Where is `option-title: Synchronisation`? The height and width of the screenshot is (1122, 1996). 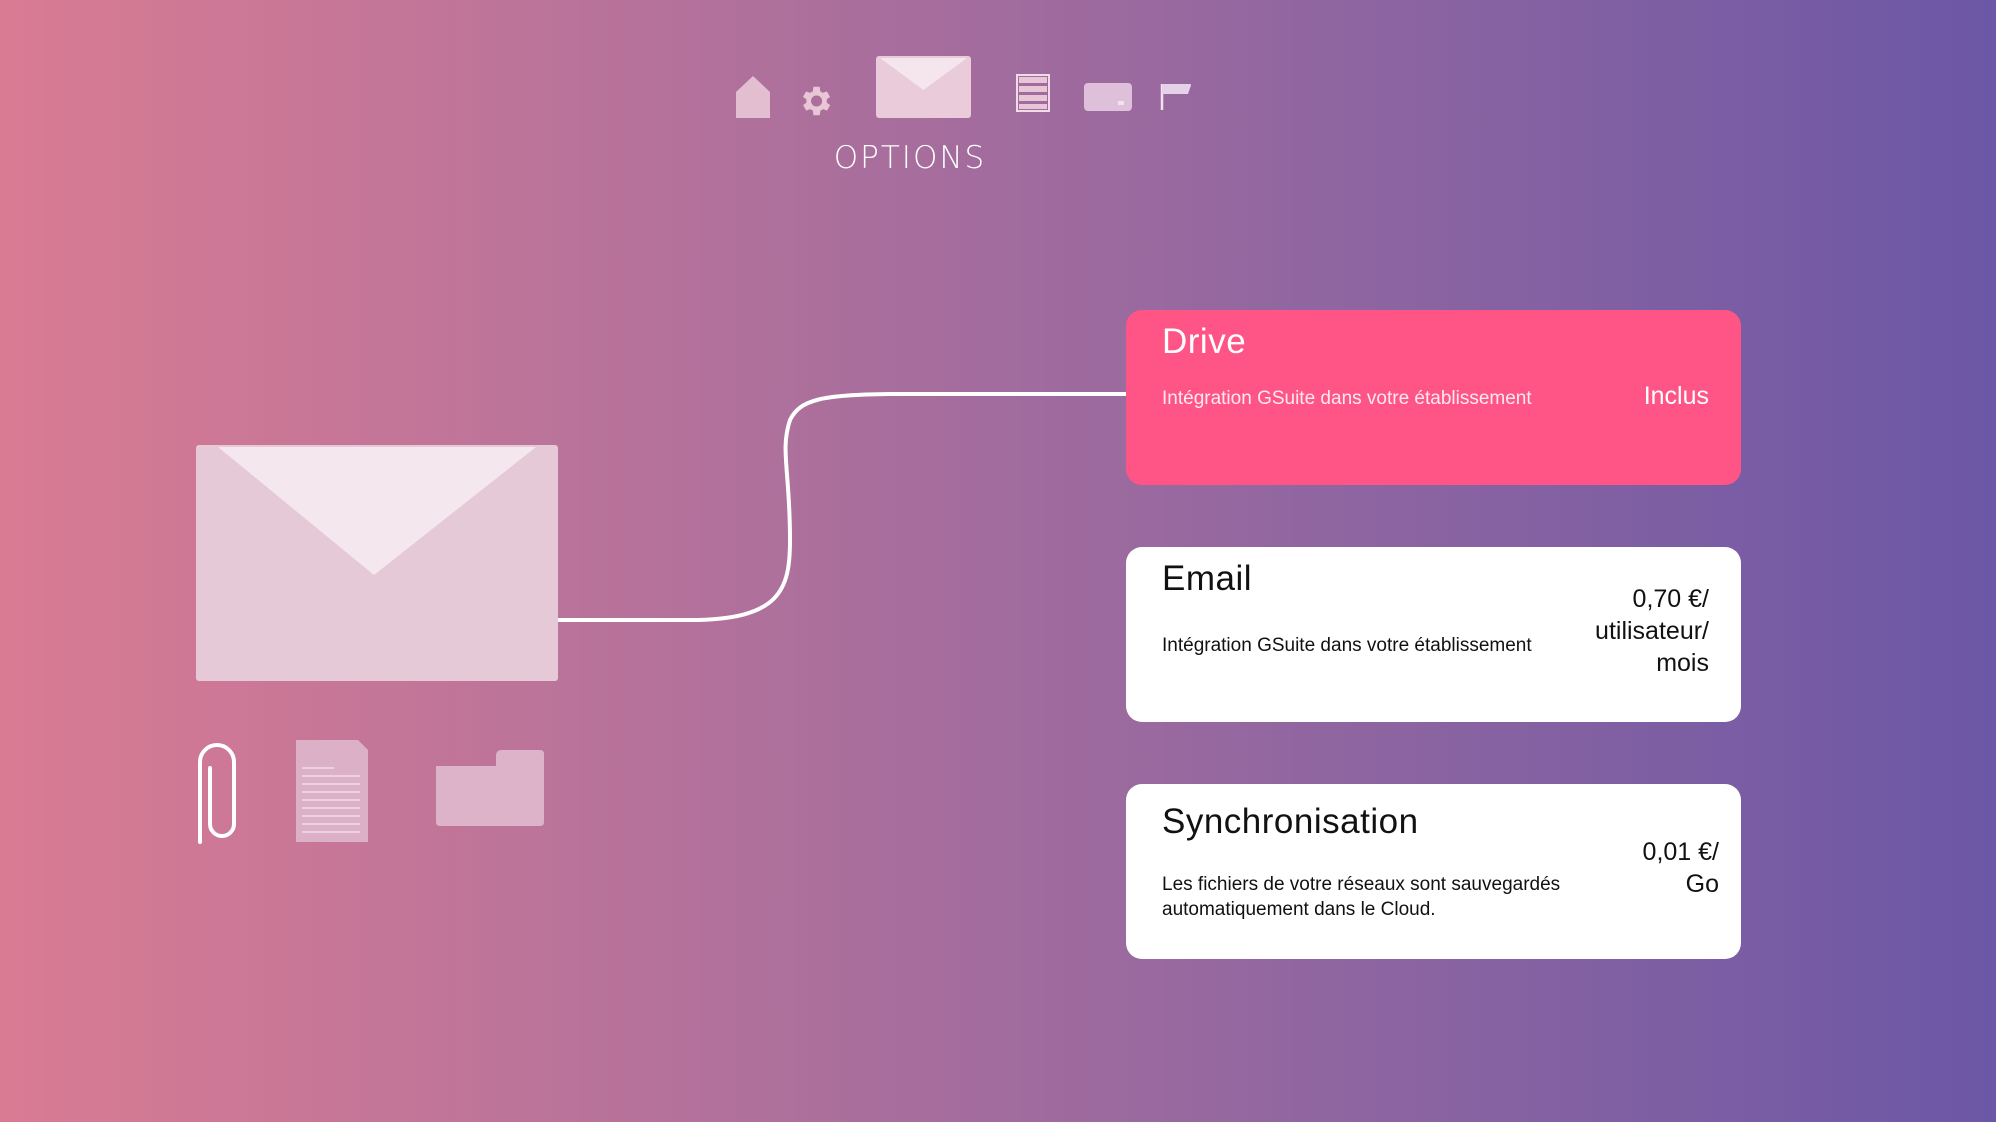
option-title: Synchronisation is located at coordinates (1290, 821).